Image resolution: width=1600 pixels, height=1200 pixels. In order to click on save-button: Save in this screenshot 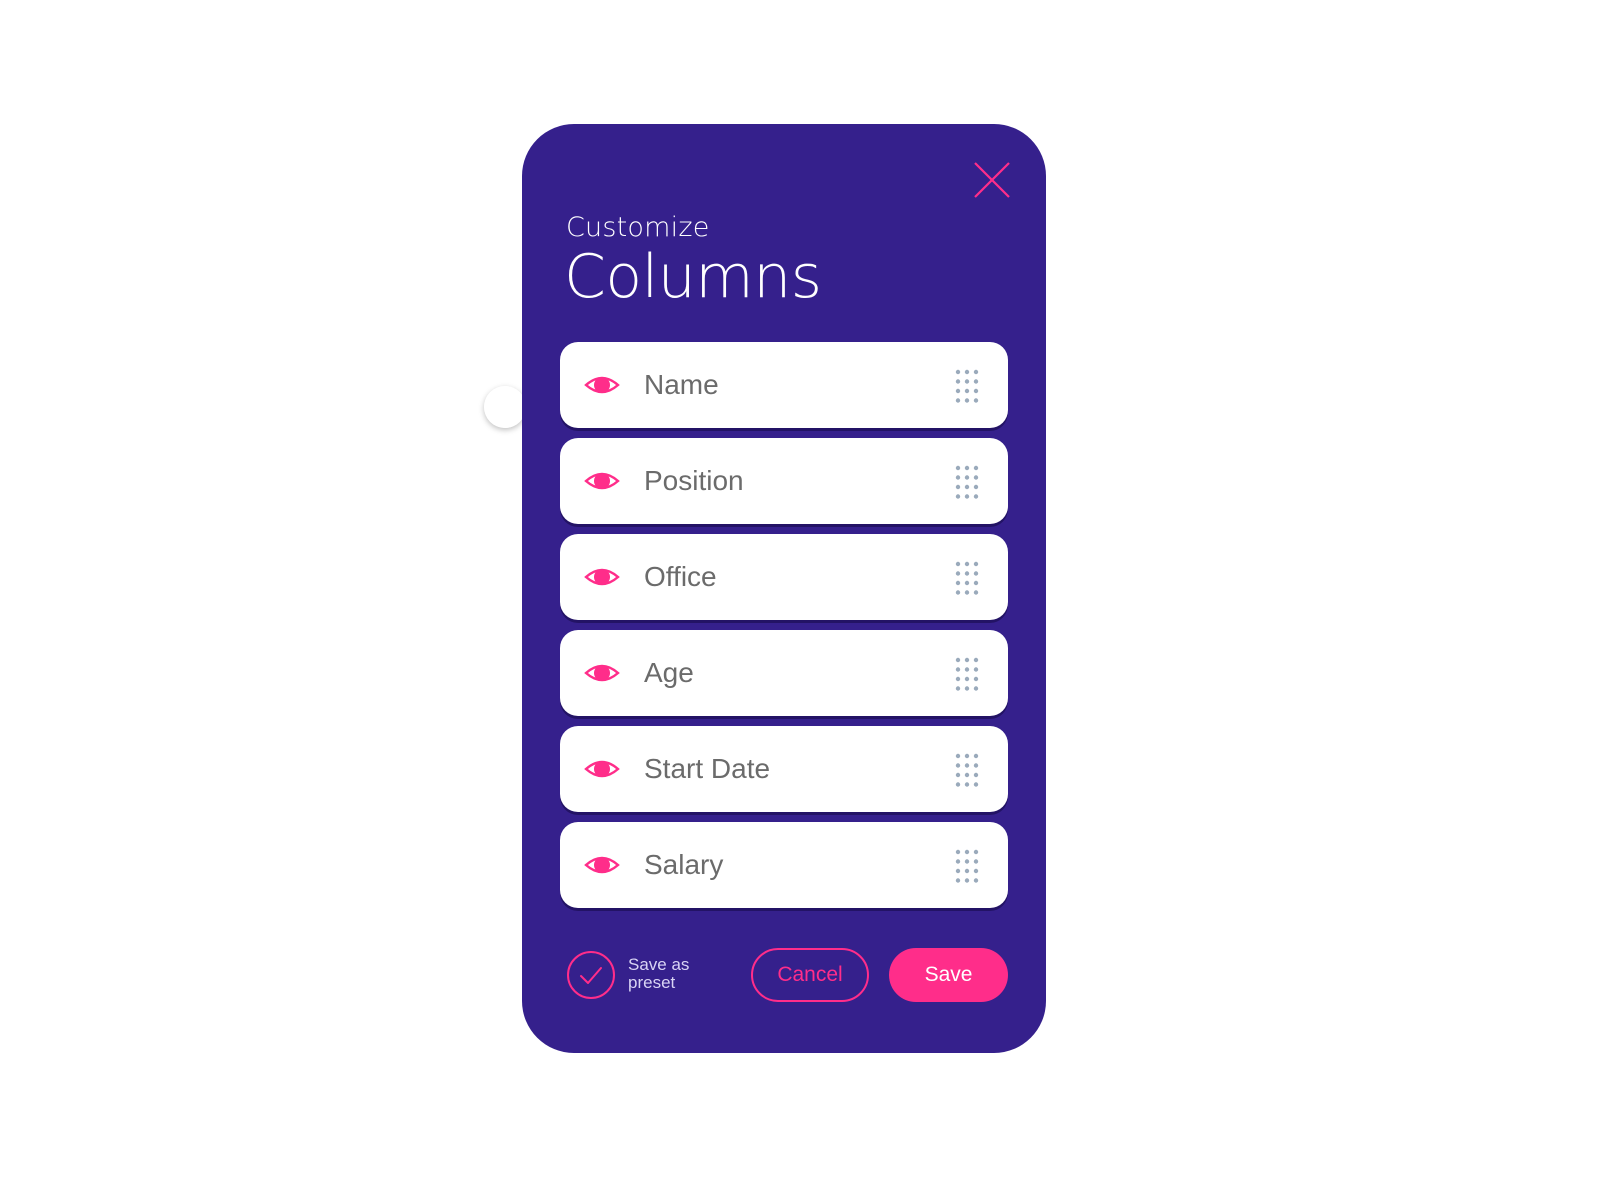, I will do `click(948, 975)`.